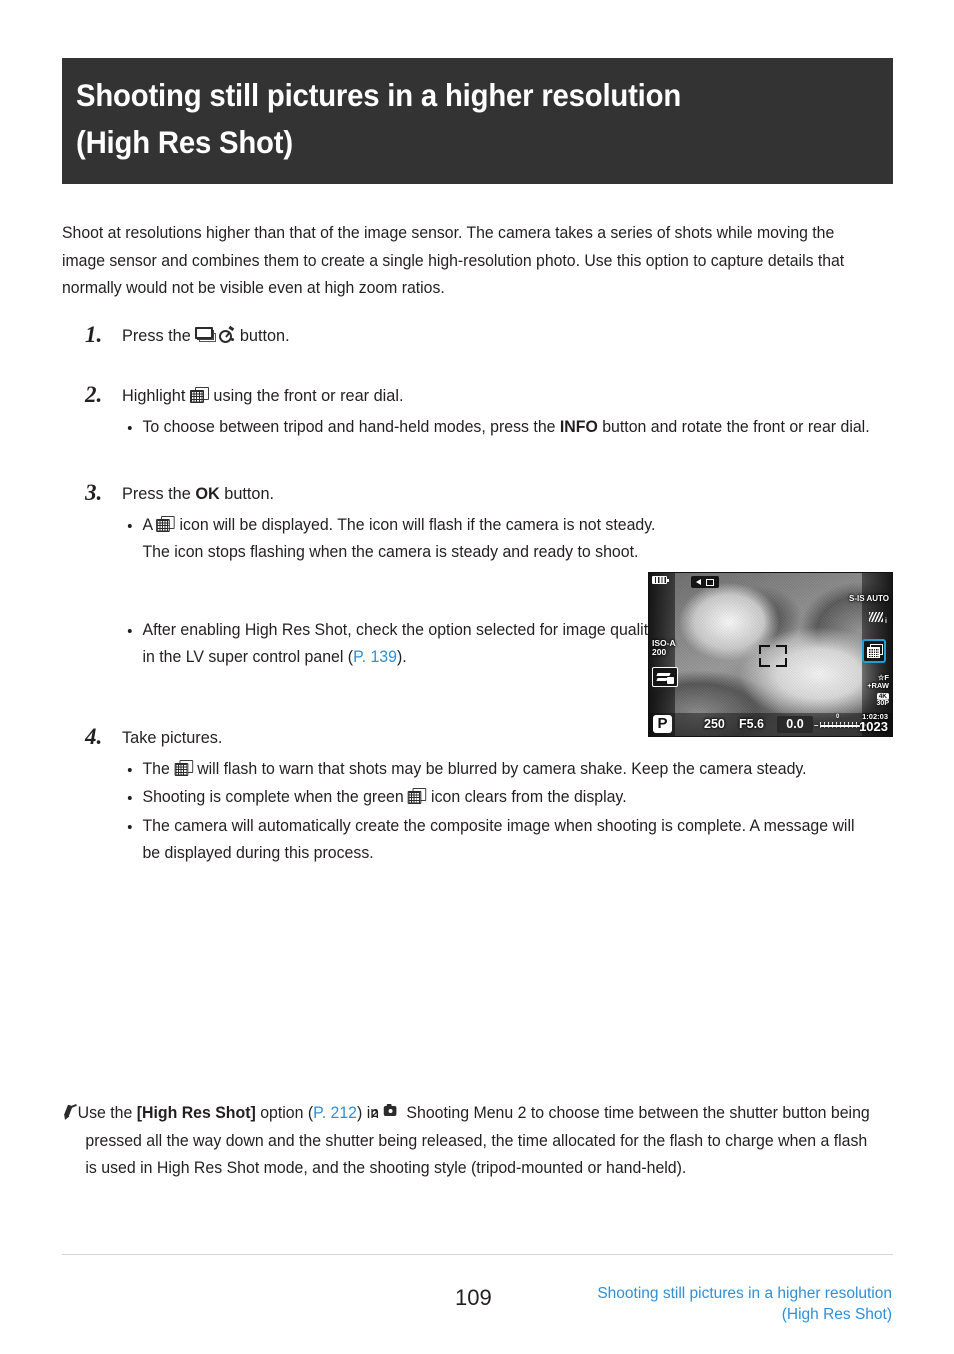 The height and width of the screenshot is (1354, 954). Describe the element at coordinates (226, 334) in the screenshot. I see `self-timer-icon` at that location.